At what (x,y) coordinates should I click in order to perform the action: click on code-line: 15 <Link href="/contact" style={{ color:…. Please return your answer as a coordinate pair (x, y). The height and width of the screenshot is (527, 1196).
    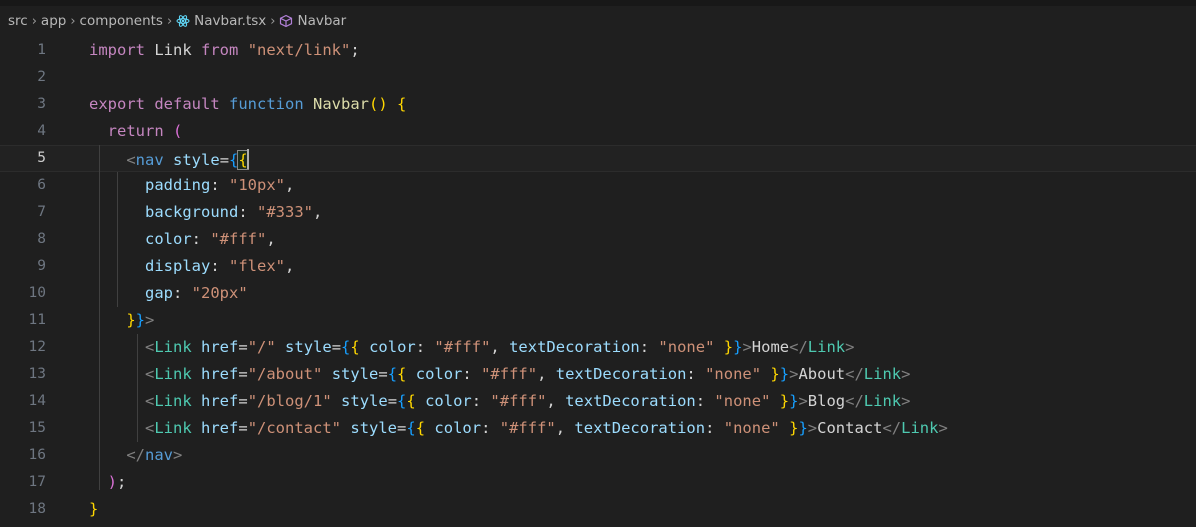
    Looking at the image, I should click on (598, 428).